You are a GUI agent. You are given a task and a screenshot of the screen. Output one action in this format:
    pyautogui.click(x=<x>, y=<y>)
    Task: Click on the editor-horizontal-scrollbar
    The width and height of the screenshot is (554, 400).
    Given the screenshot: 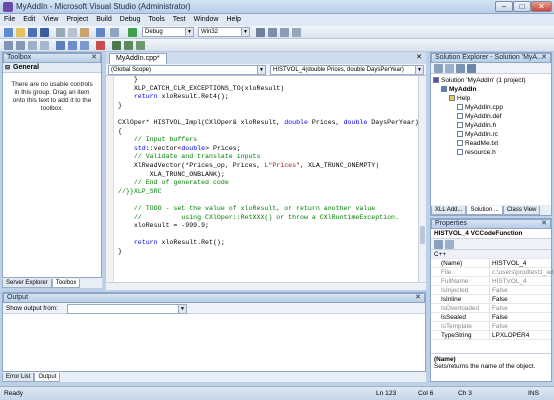 What is the action you would take?
    pyautogui.click(x=266, y=286)
    